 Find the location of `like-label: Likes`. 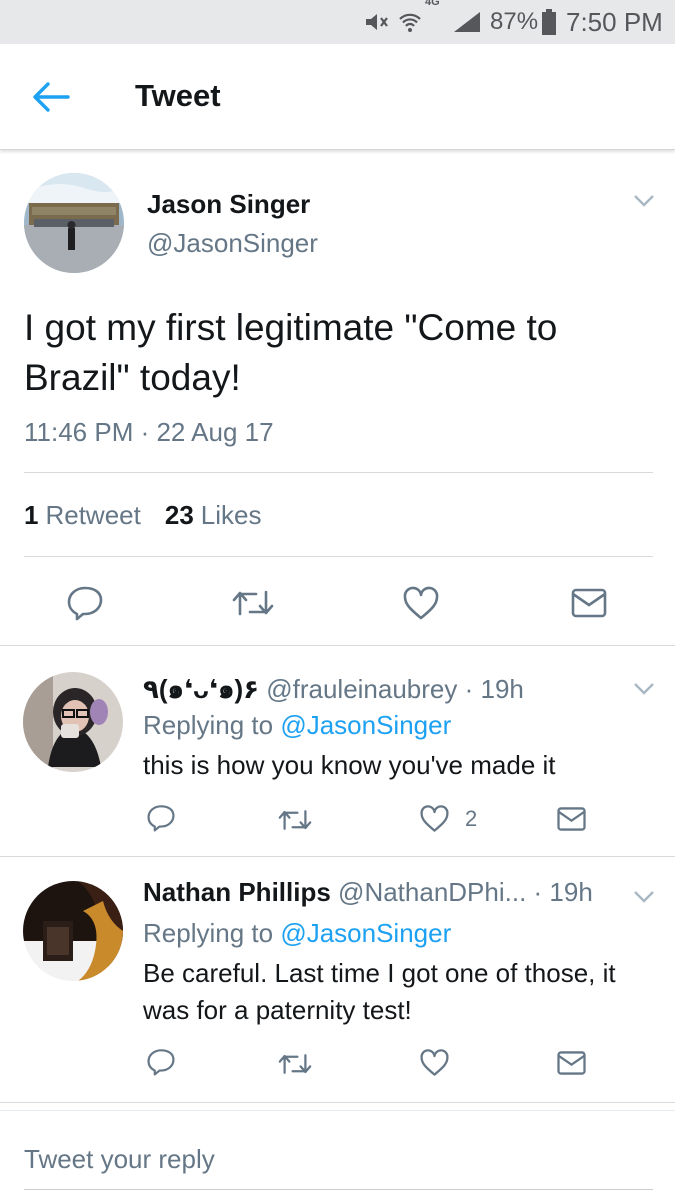

like-label: Likes is located at coordinates (231, 515).